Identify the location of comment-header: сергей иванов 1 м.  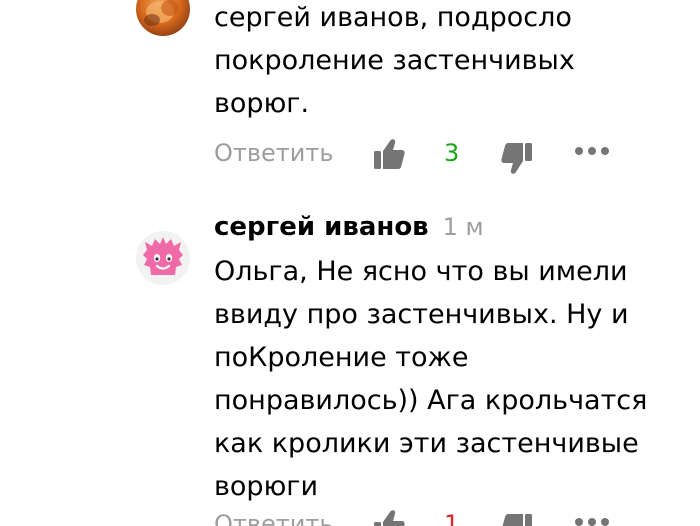
(349, 232).